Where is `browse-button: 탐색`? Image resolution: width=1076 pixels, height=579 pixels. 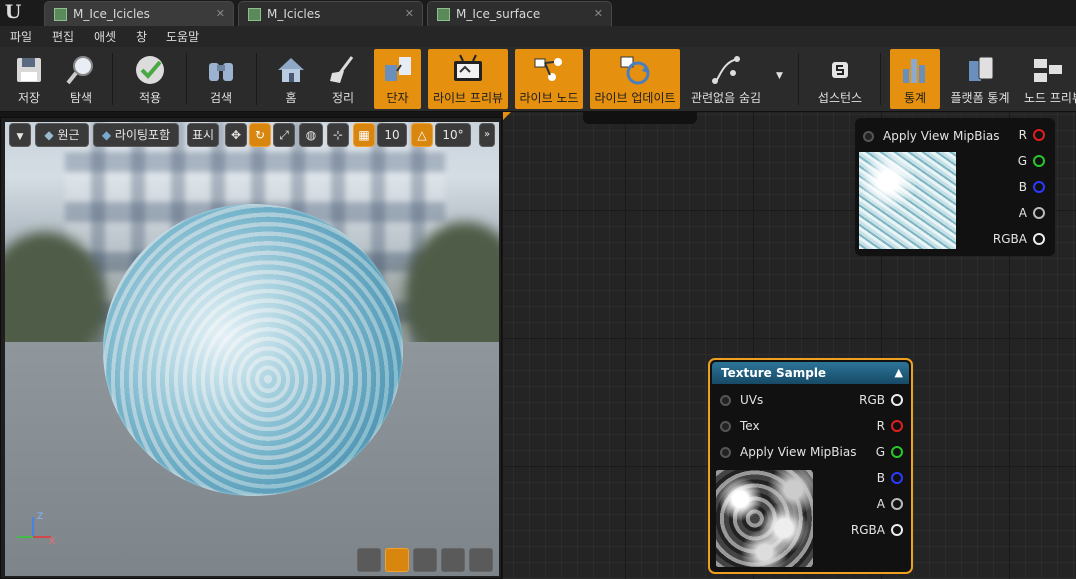
browse-button: 탐색 is located at coordinates (81, 79).